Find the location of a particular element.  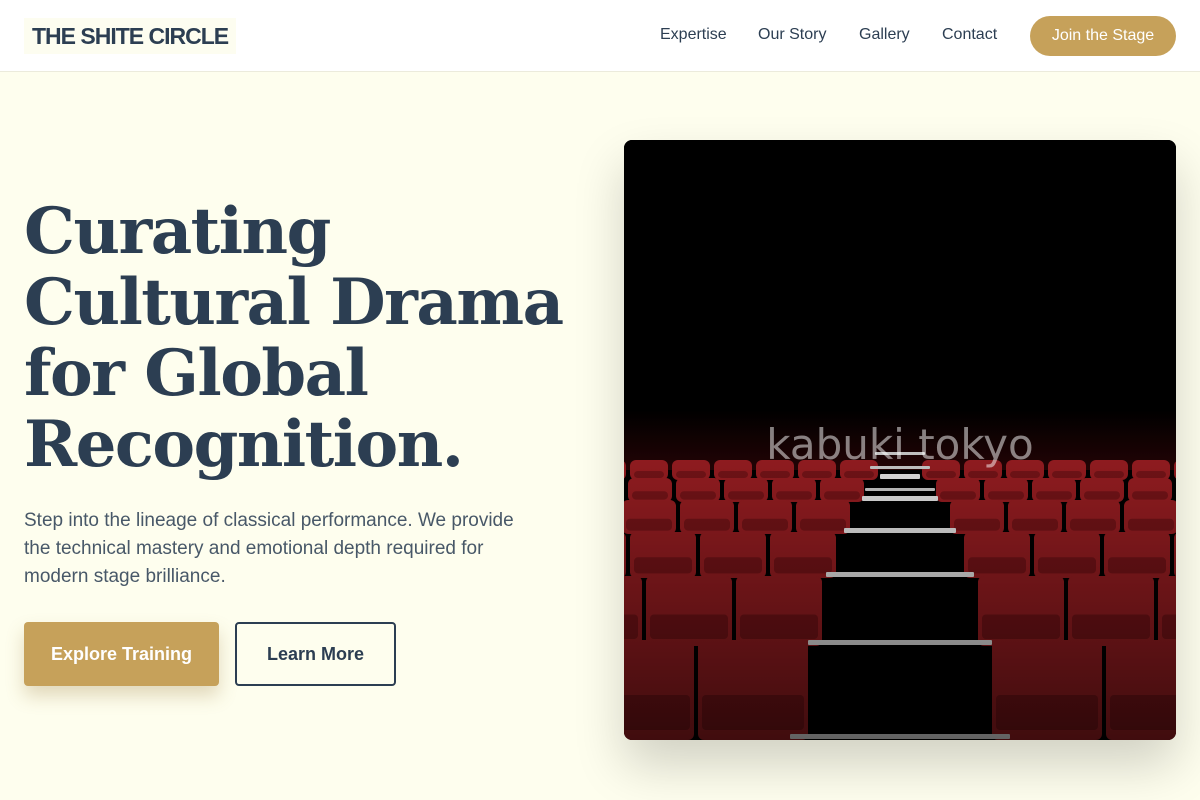

hero-title-line: for Global is located at coordinates (196, 373).